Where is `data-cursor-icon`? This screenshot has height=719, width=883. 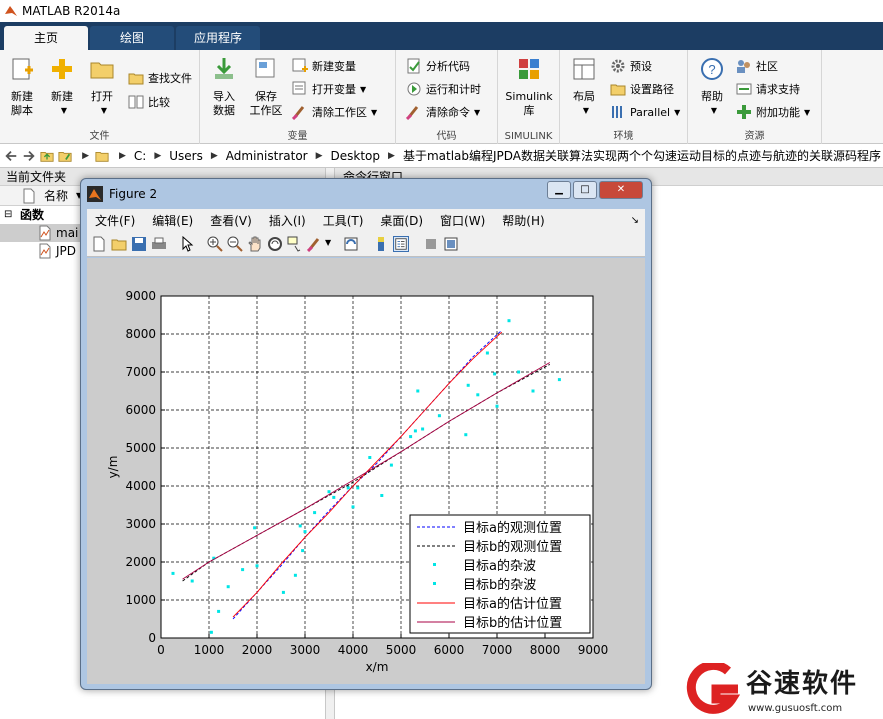
data-cursor-icon is located at coordinates (295, 244).